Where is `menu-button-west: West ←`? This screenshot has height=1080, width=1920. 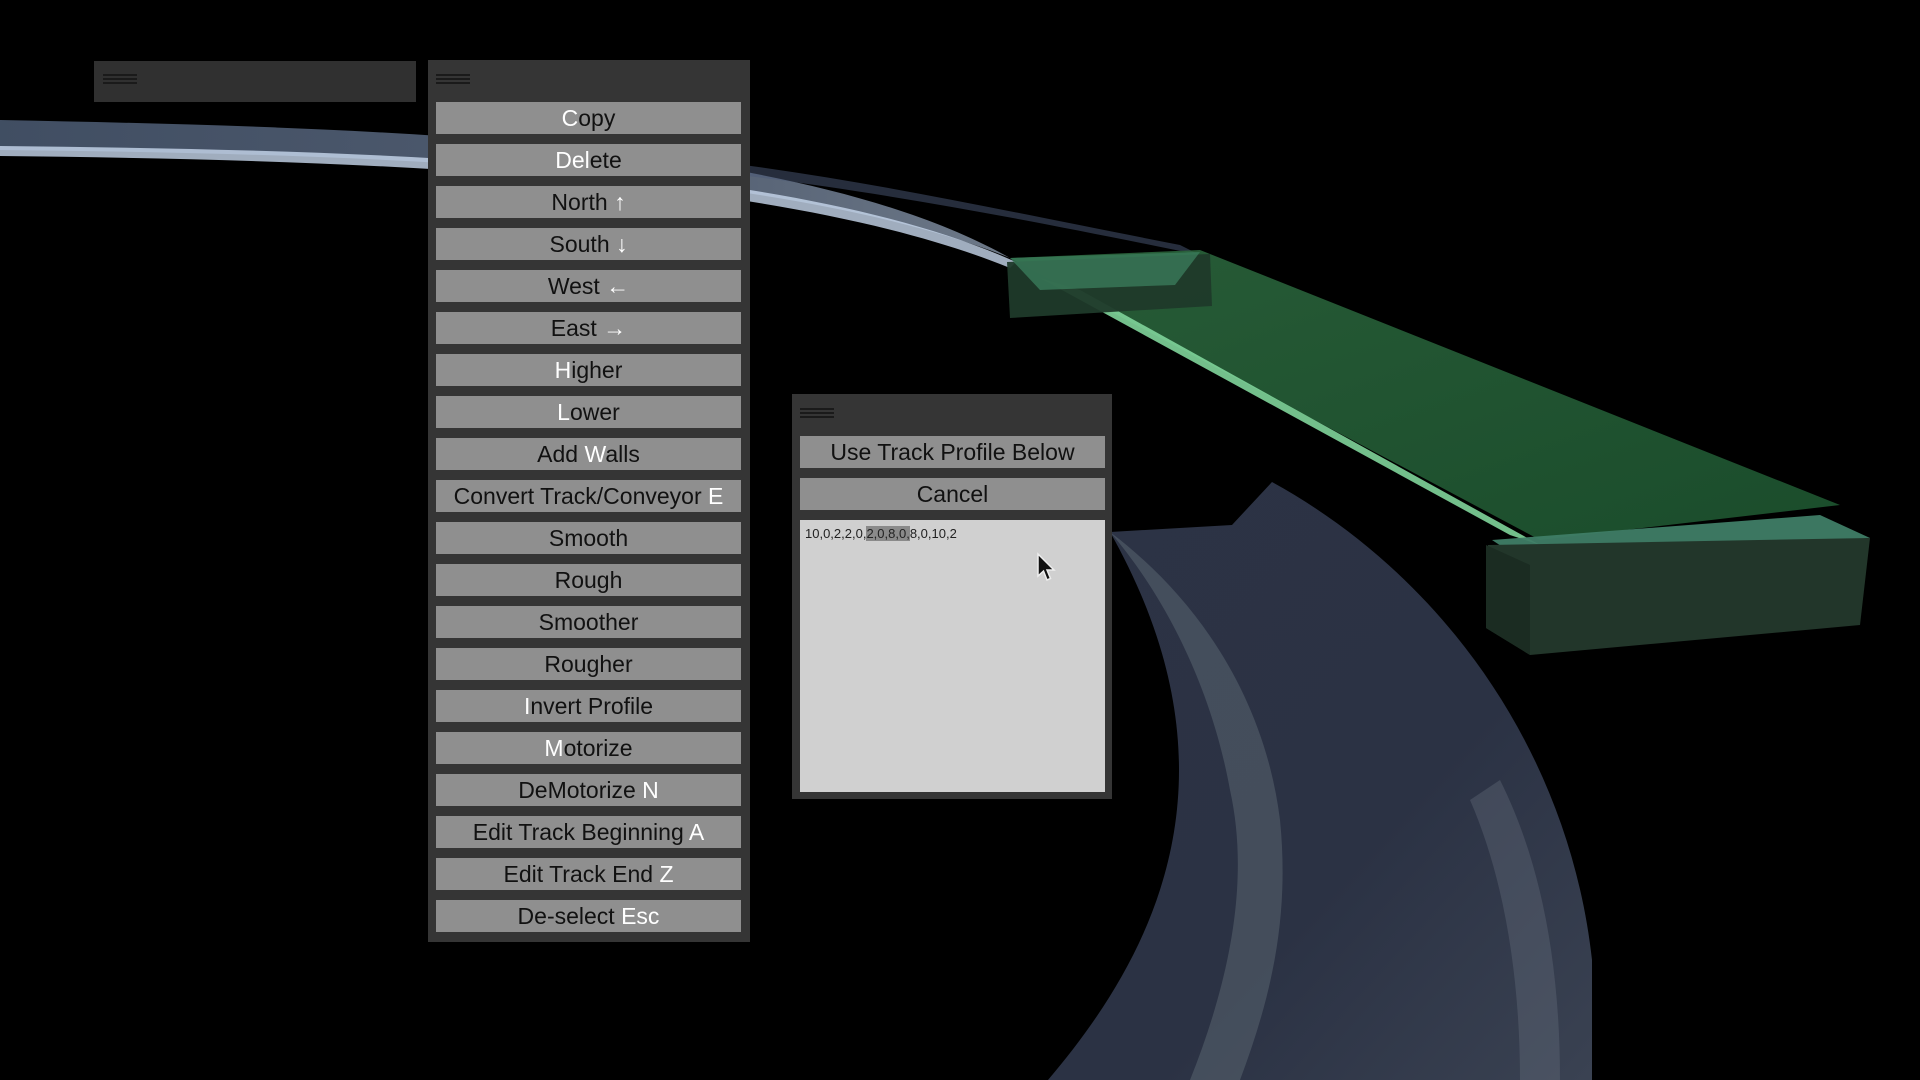 menu-button-west: West ← is located at coordinates (588, 286).